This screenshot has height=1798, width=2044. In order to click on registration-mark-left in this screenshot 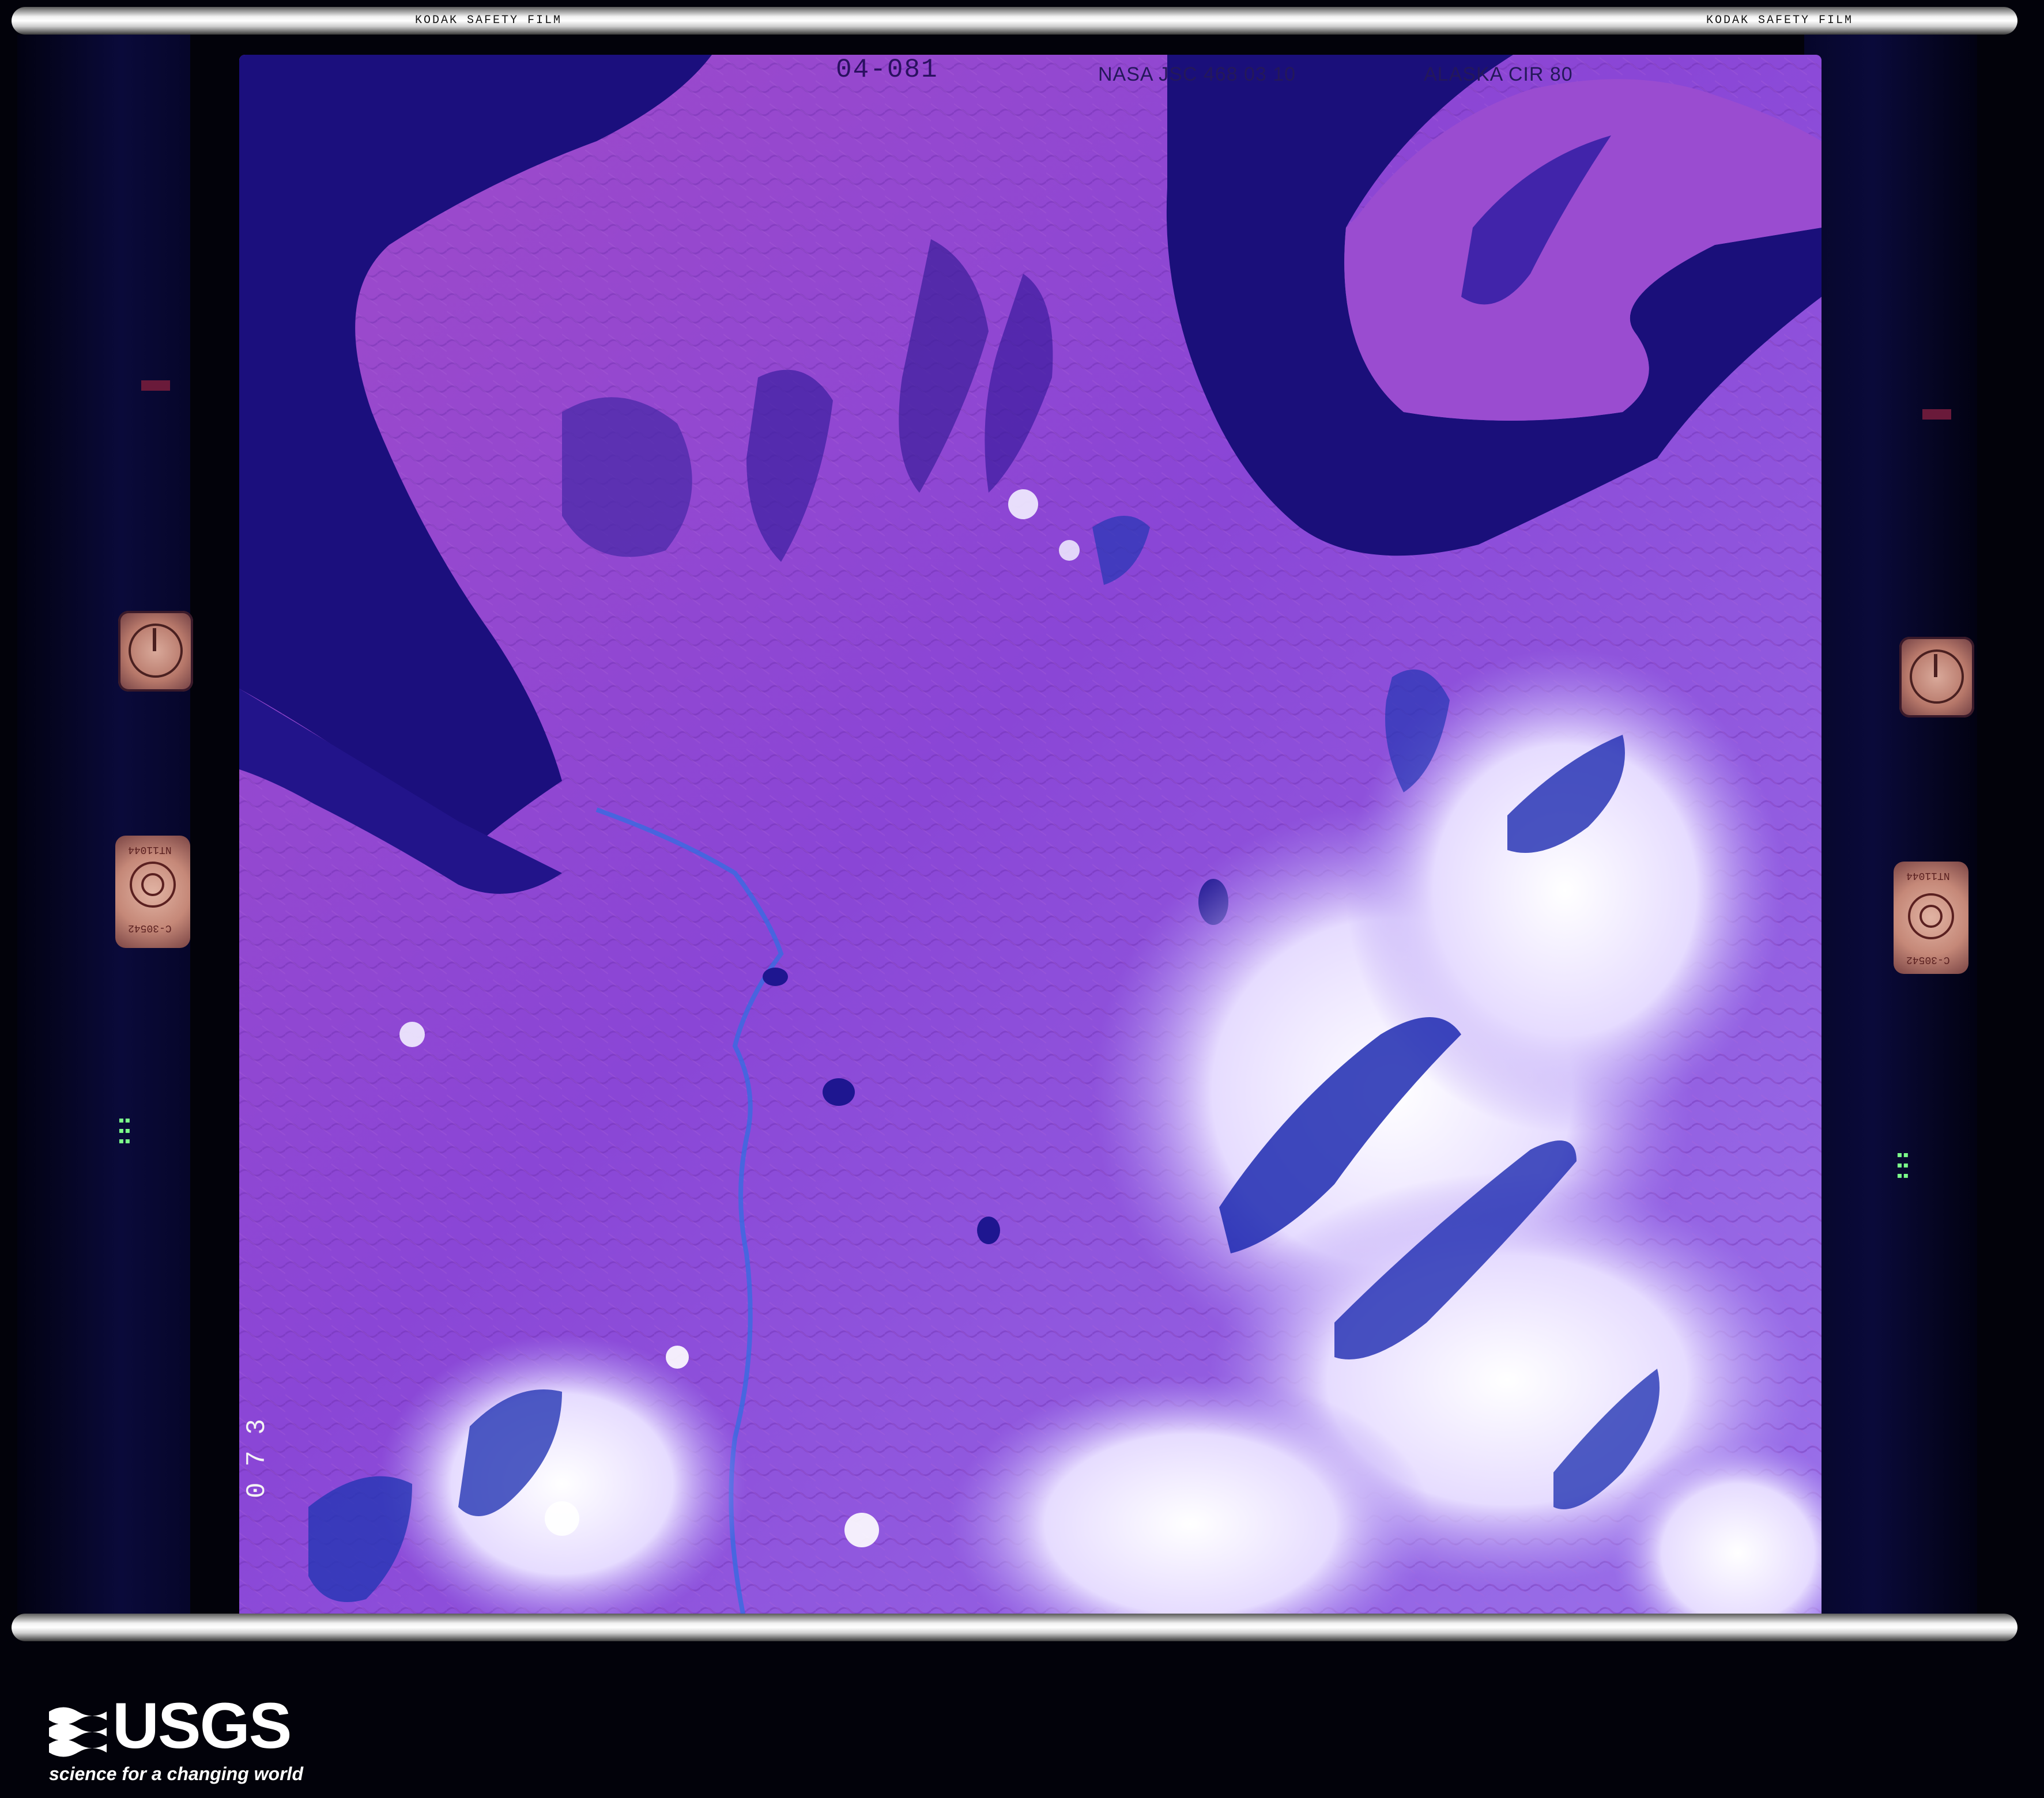, I will do `click(155, 385)`.